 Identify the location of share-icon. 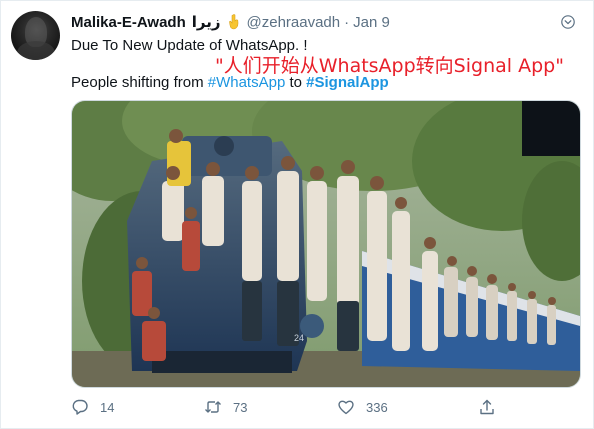
(487, 407).